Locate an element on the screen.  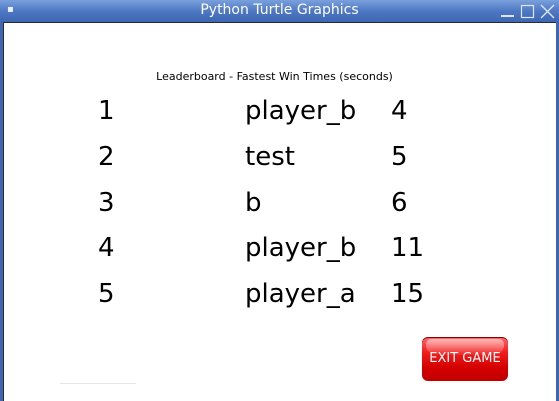
leaderboard-row: 3 b 6 is located at coordinates (280, 204).